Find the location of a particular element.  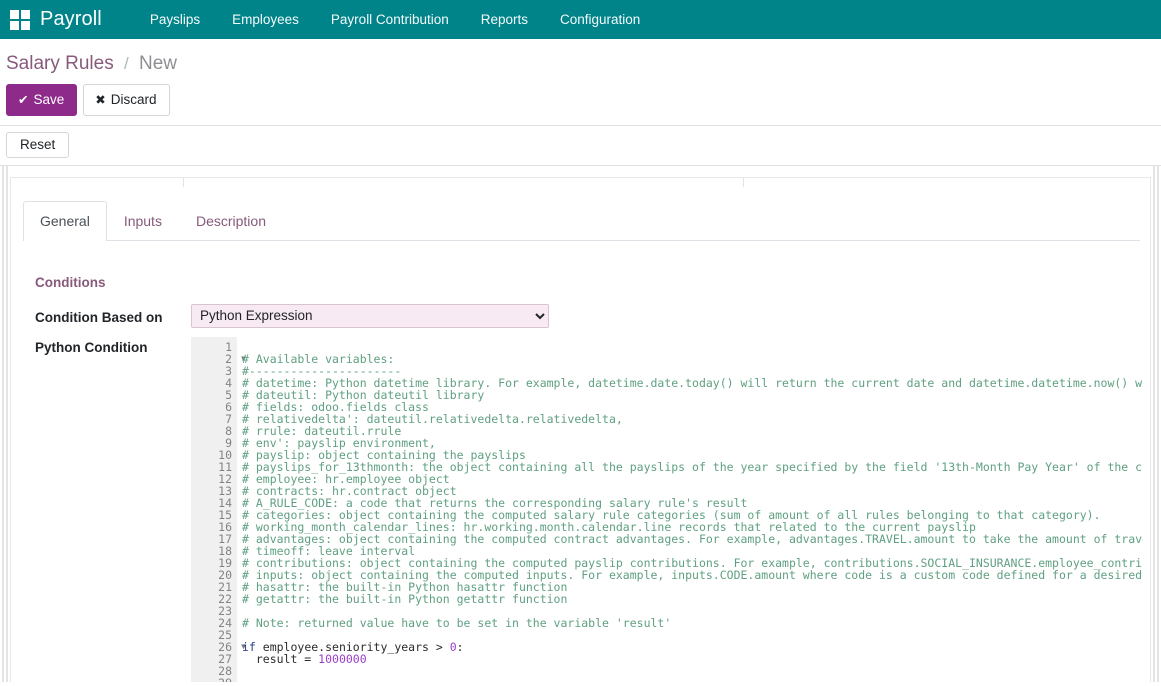

nav-item-payslips: Payslips is located at coordinates (175, 19).